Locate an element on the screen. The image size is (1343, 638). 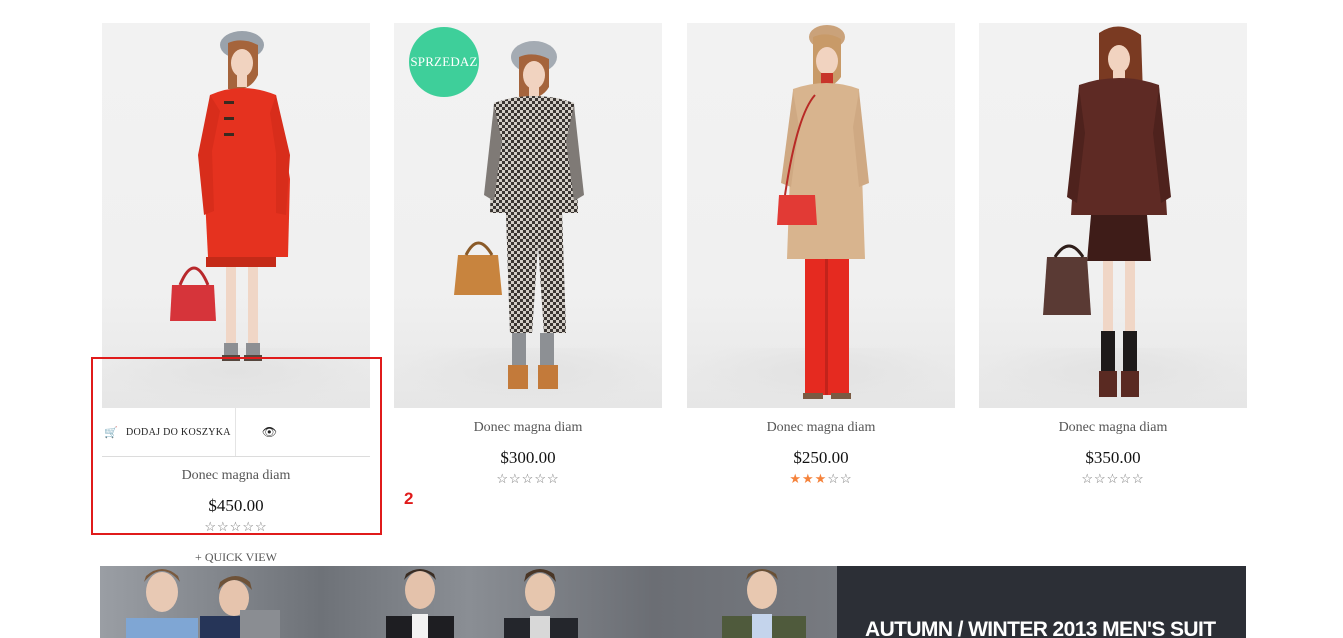
product-info: Donec magna diam $350.00 ☆☆☆☆☆ is located at coordinates (1113, 448).